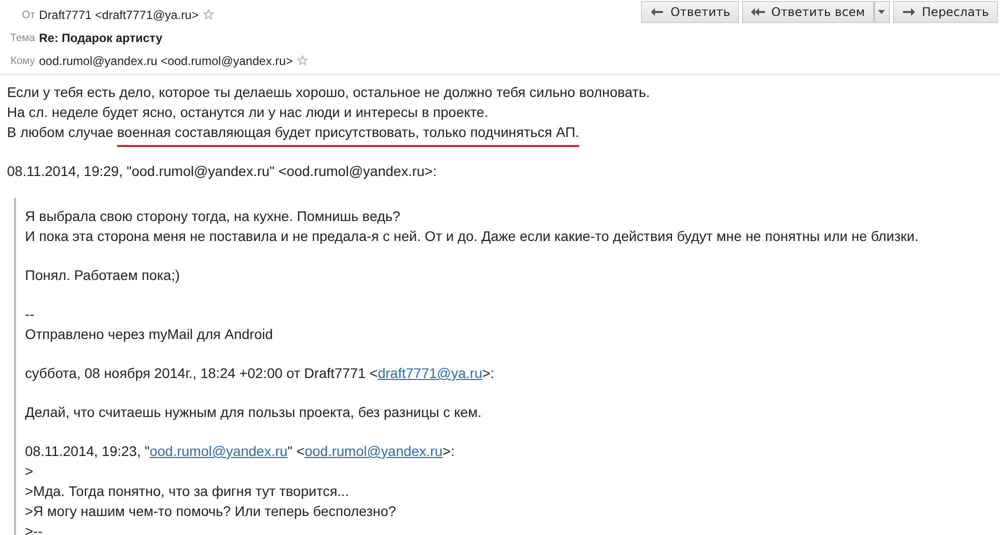 This screenshot has height=535, width=1000. I want to click on message-line: 08.11.2014, 19:29, "ood.rumol@yandex.ru" <ood.rumol@yandex.ru>:, so click(222, 171).